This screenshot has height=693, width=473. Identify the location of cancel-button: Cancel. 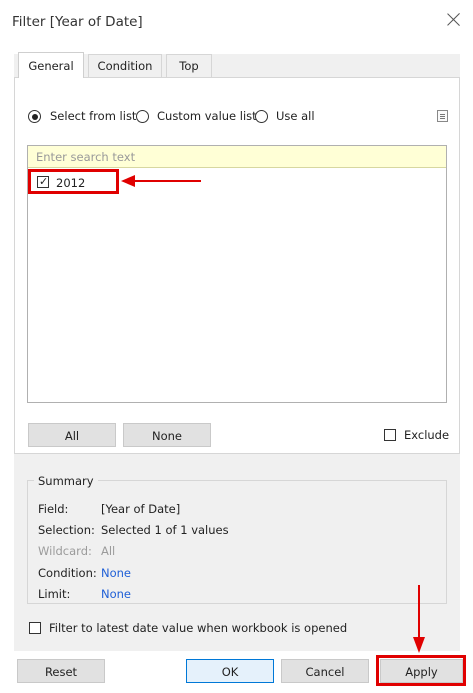
(325, 671).